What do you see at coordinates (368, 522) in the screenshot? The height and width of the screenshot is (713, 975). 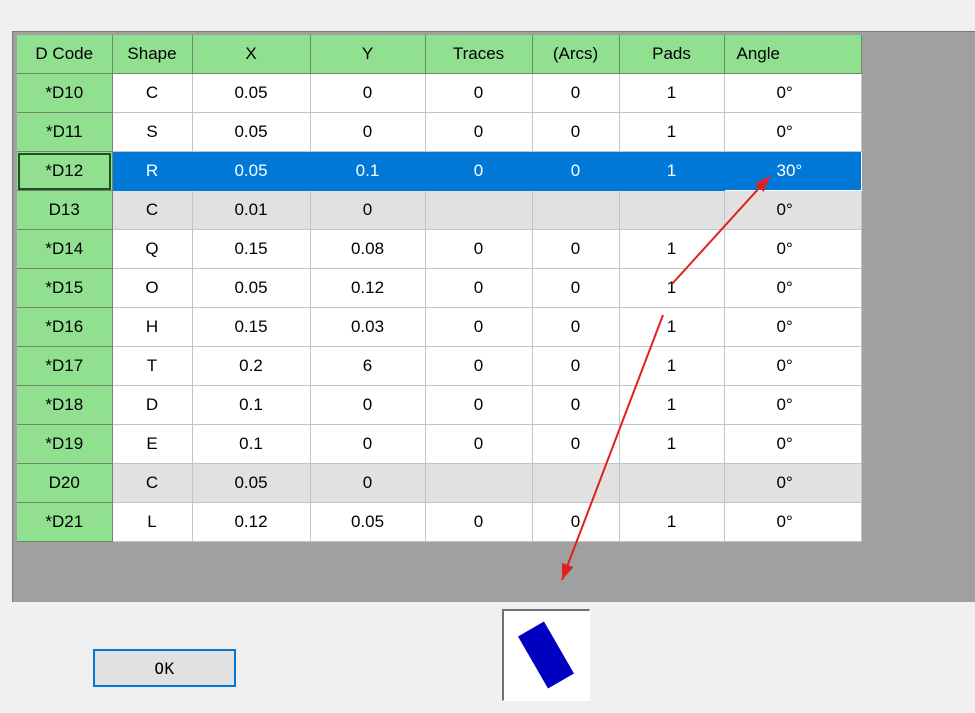 I see `cell-y: 0.05` at bounding box center [368, 522].